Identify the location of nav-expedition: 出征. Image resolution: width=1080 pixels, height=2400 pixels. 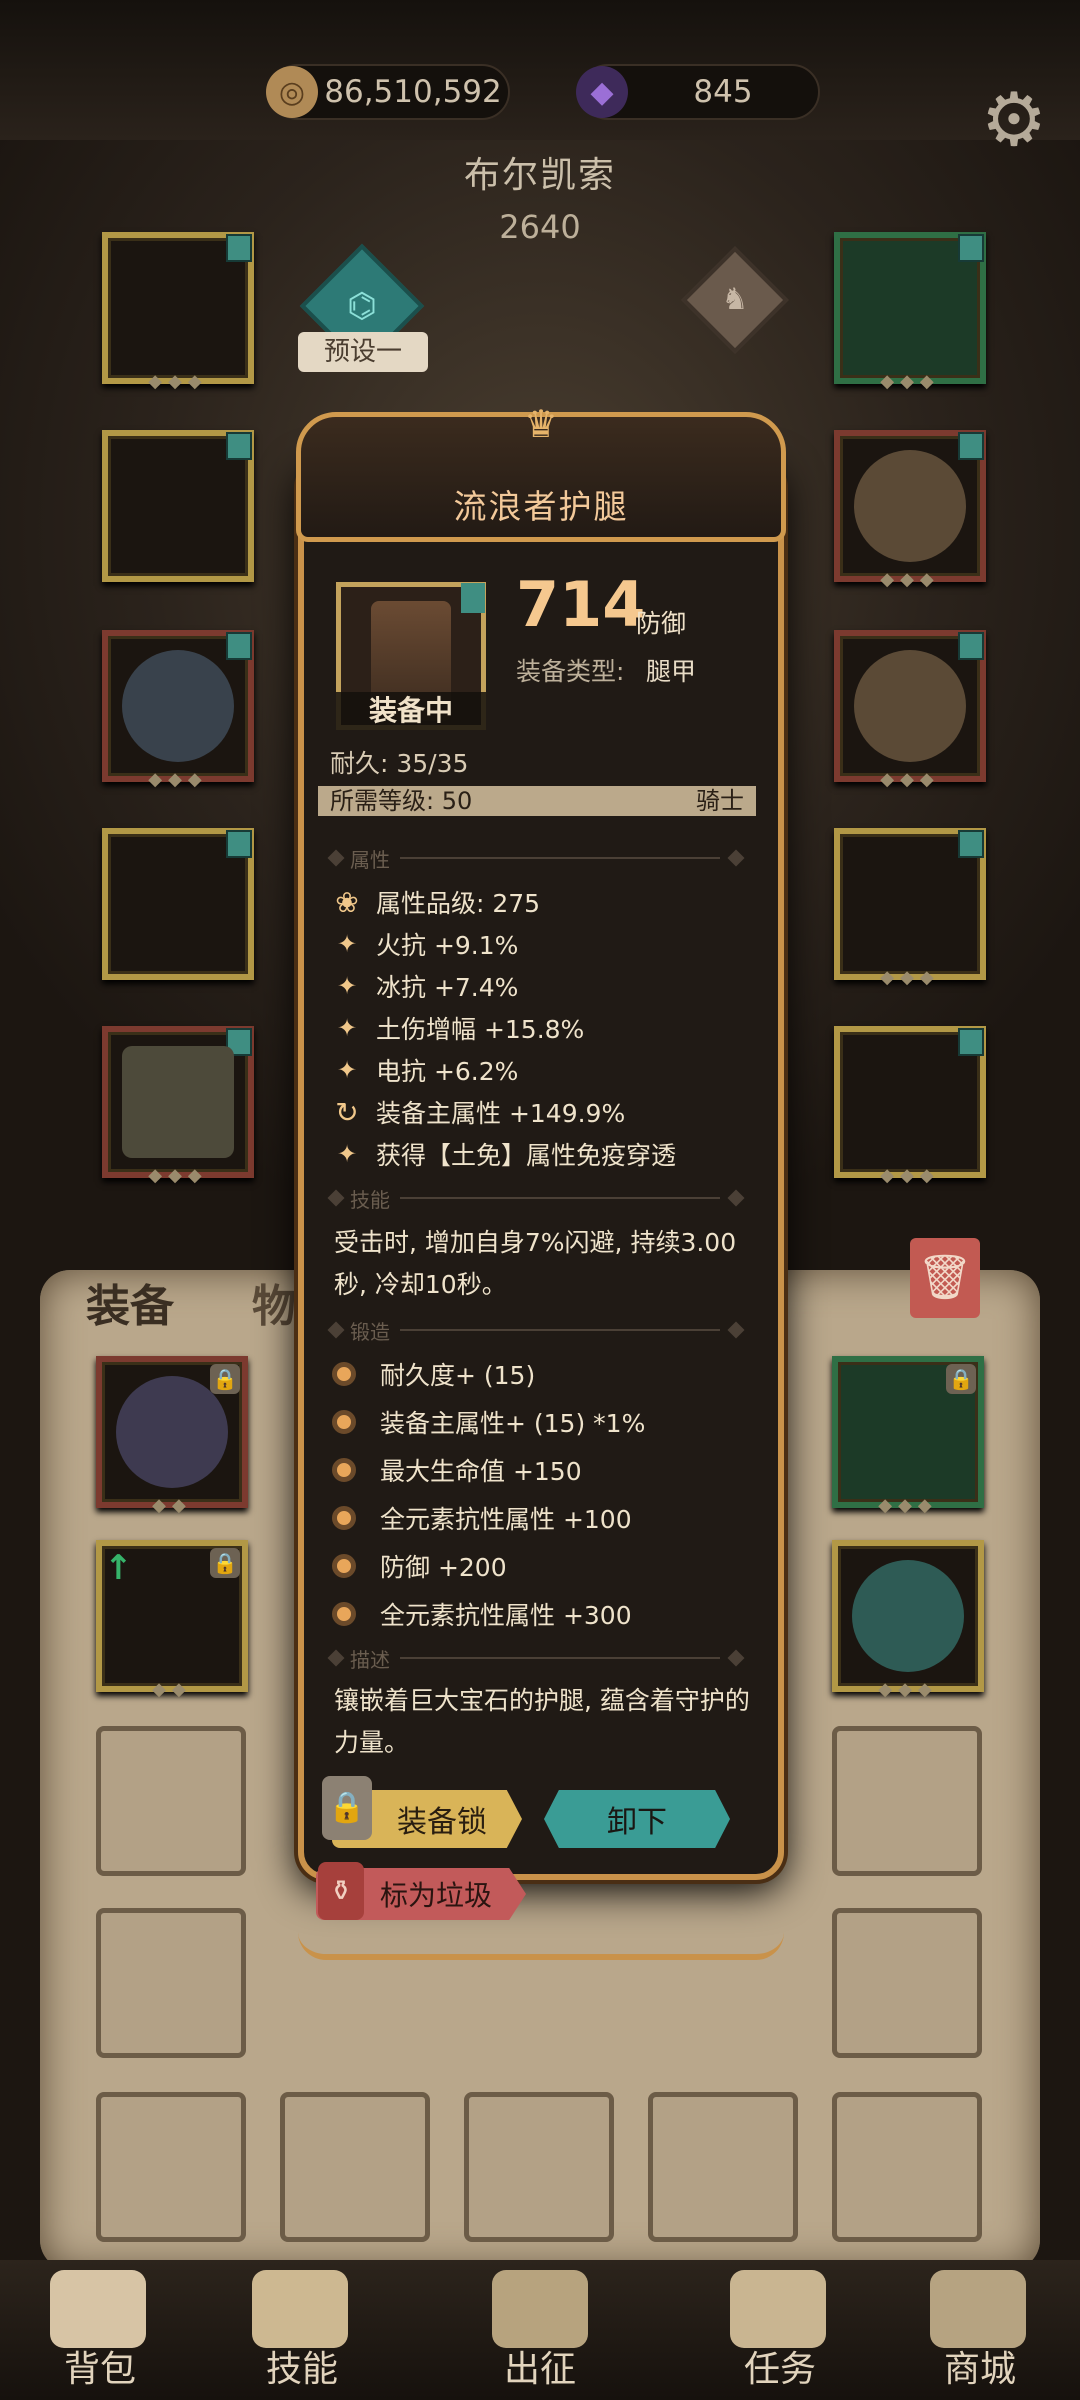
(540, 2366).